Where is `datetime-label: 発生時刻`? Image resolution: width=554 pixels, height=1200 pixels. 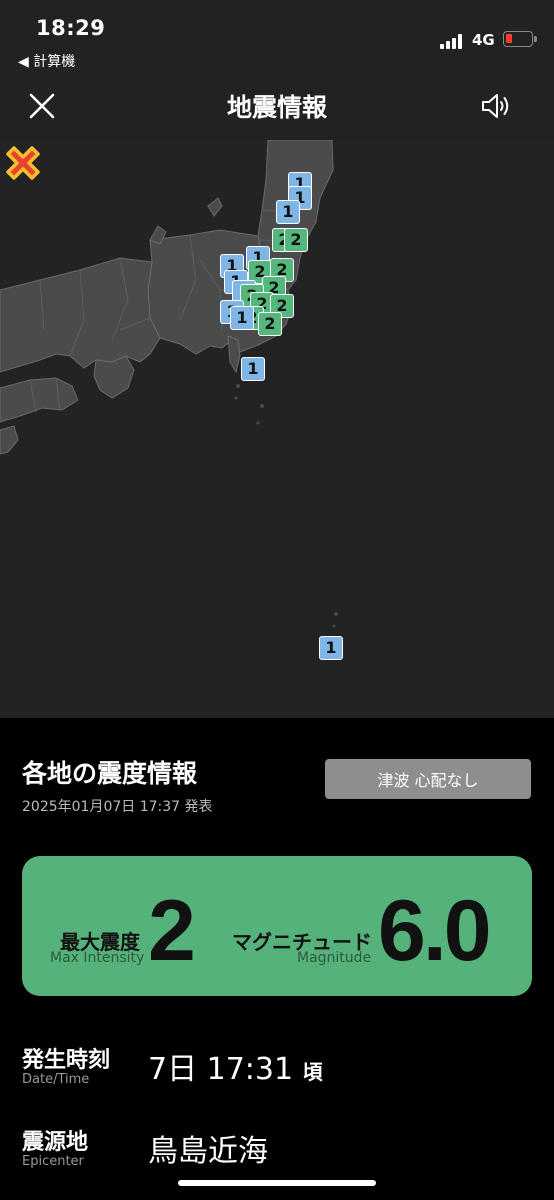
datetime-label: 発生時刻 is located at coordinates (66, 1060).